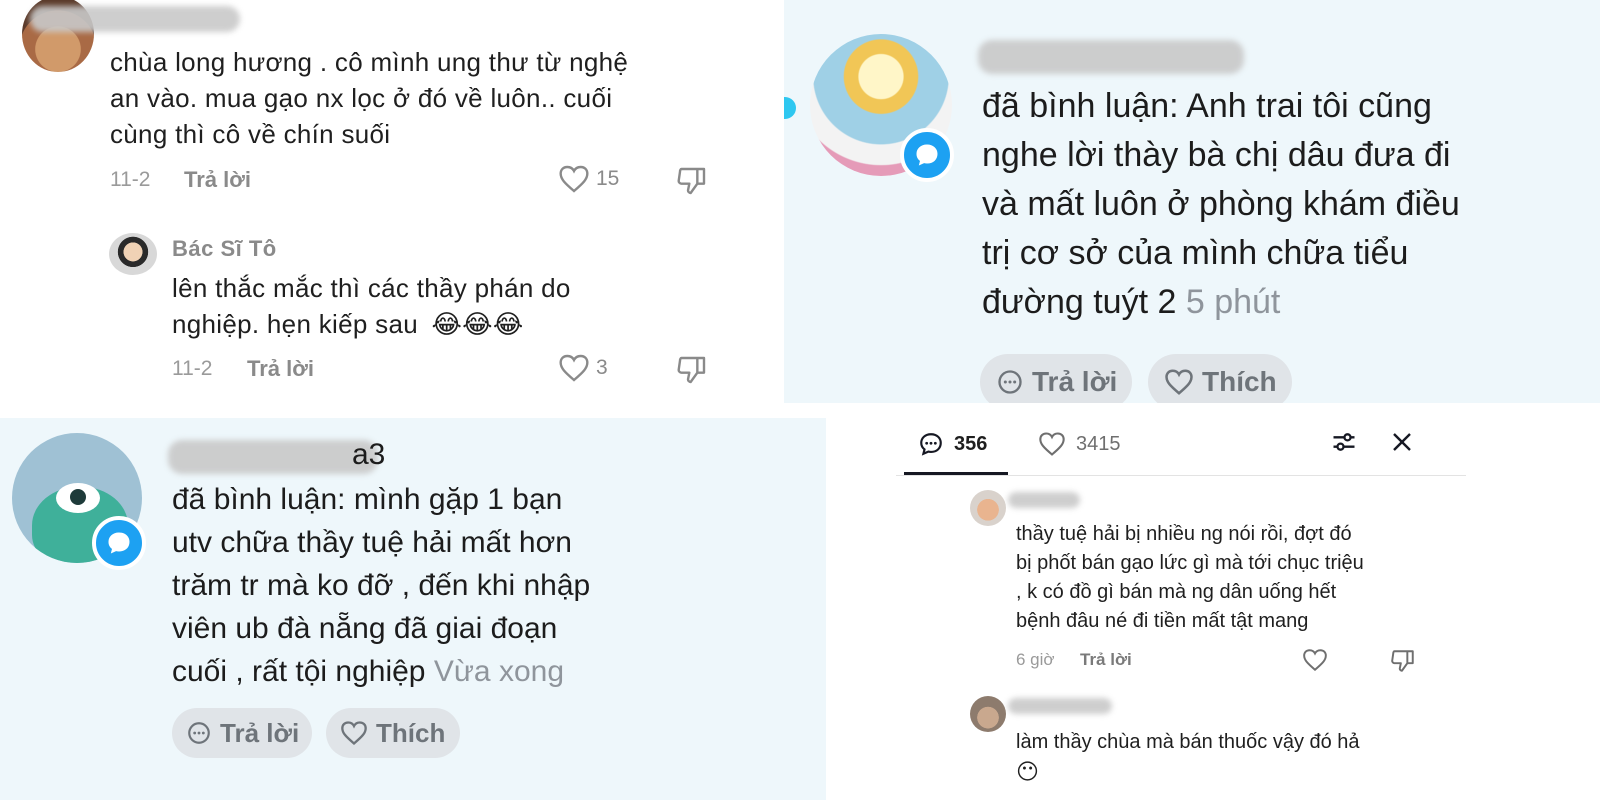 The height and width of the screenshot is (800, 1600). Describe the element at coordinates (1190, 563) in the screenshot. I see `comment-text-line: bị phốt bán gạo lức gì mà tới chục triệu` at that location.